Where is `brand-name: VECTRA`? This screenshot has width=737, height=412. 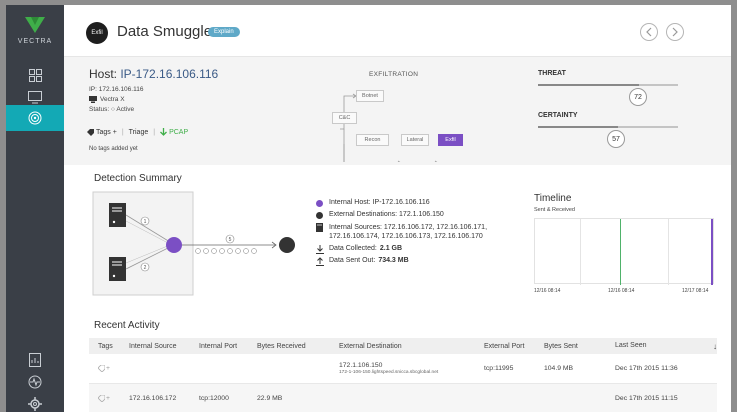
brand-name: VECTRA is located at coordinates (35, 41).